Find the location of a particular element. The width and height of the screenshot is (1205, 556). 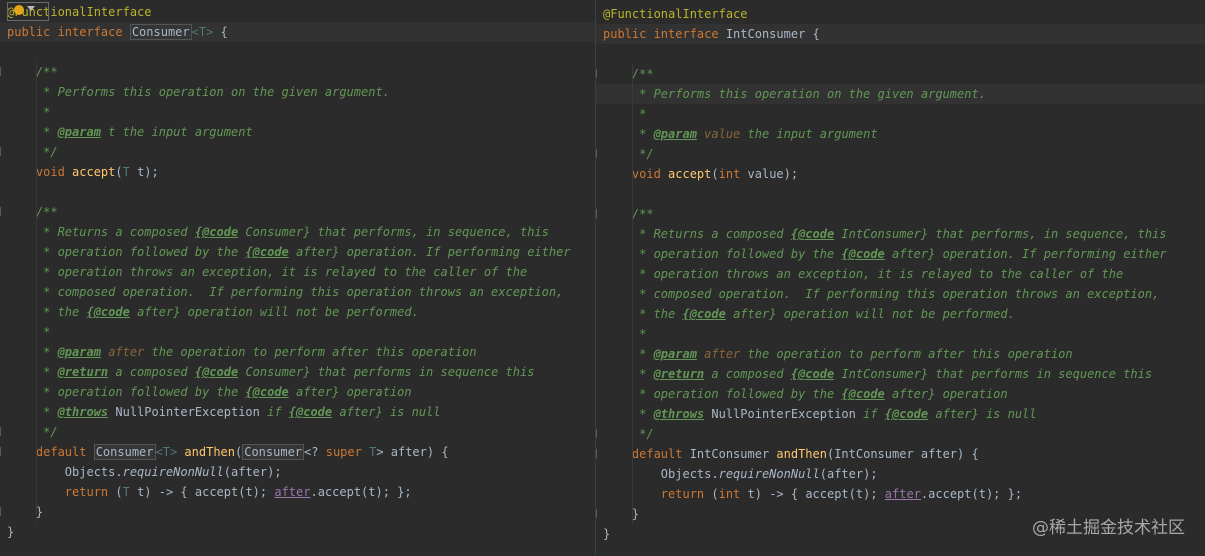

code-token: after} operation will not be performed. is located at coordinates (870, 314).